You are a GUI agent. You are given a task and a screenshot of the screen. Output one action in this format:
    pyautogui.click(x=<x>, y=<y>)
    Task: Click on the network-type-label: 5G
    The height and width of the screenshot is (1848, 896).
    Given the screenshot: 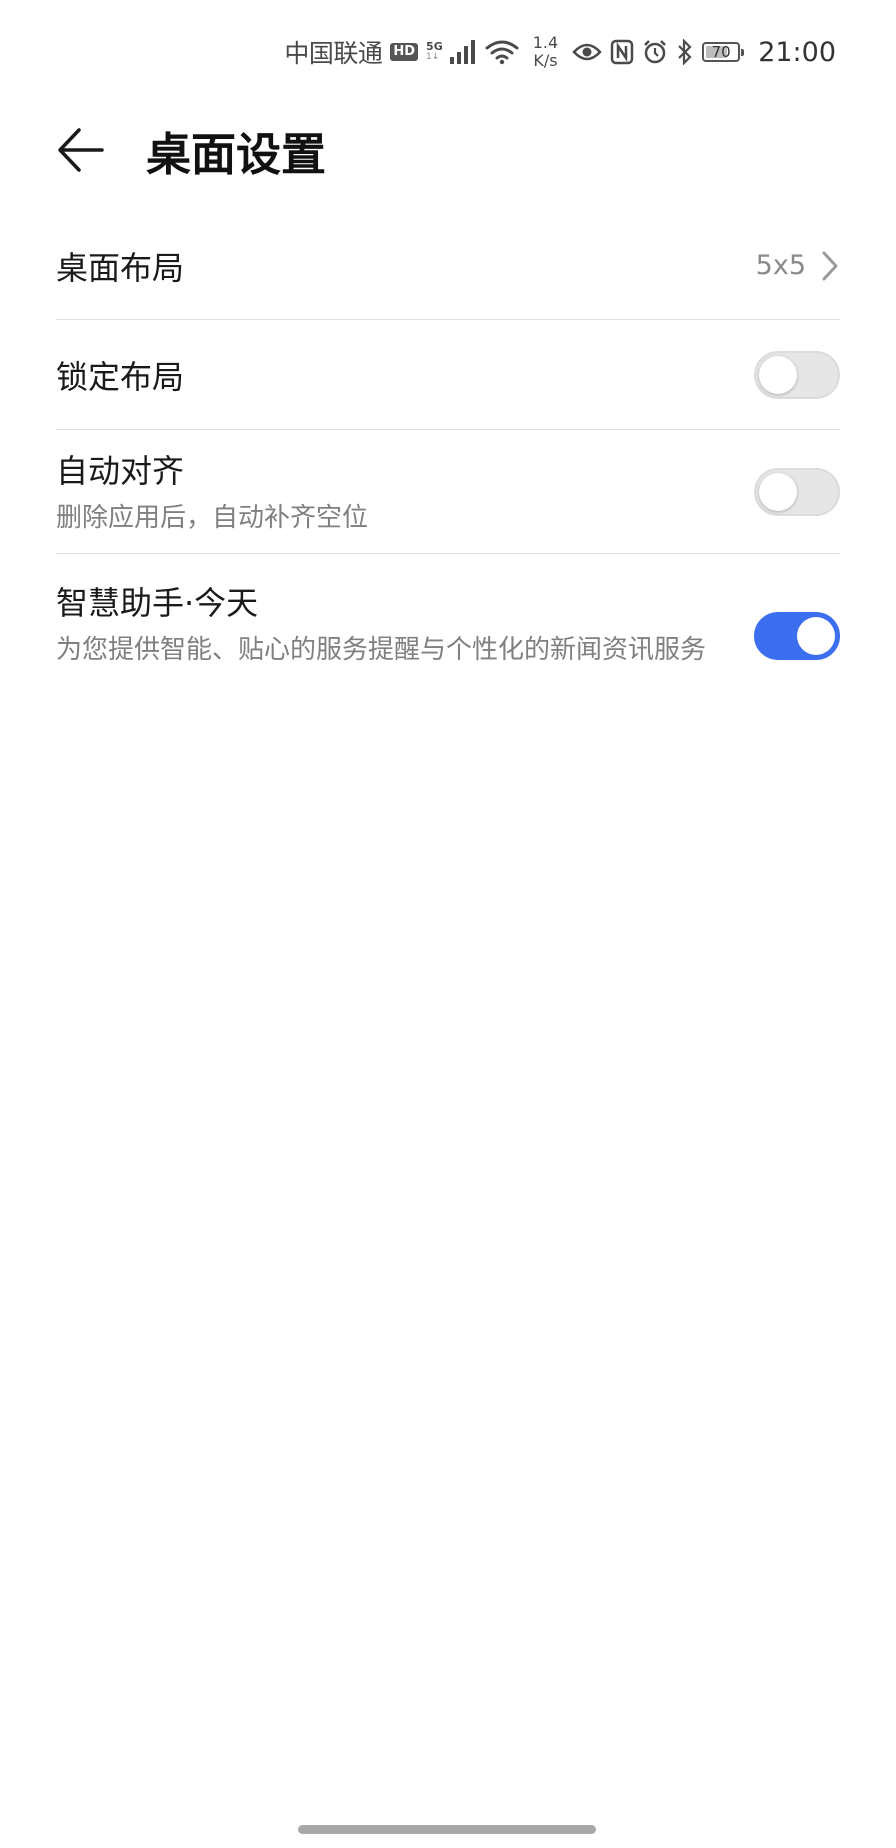 What is the action you would take?
    pyautogui.click(x=434, y=46)
    